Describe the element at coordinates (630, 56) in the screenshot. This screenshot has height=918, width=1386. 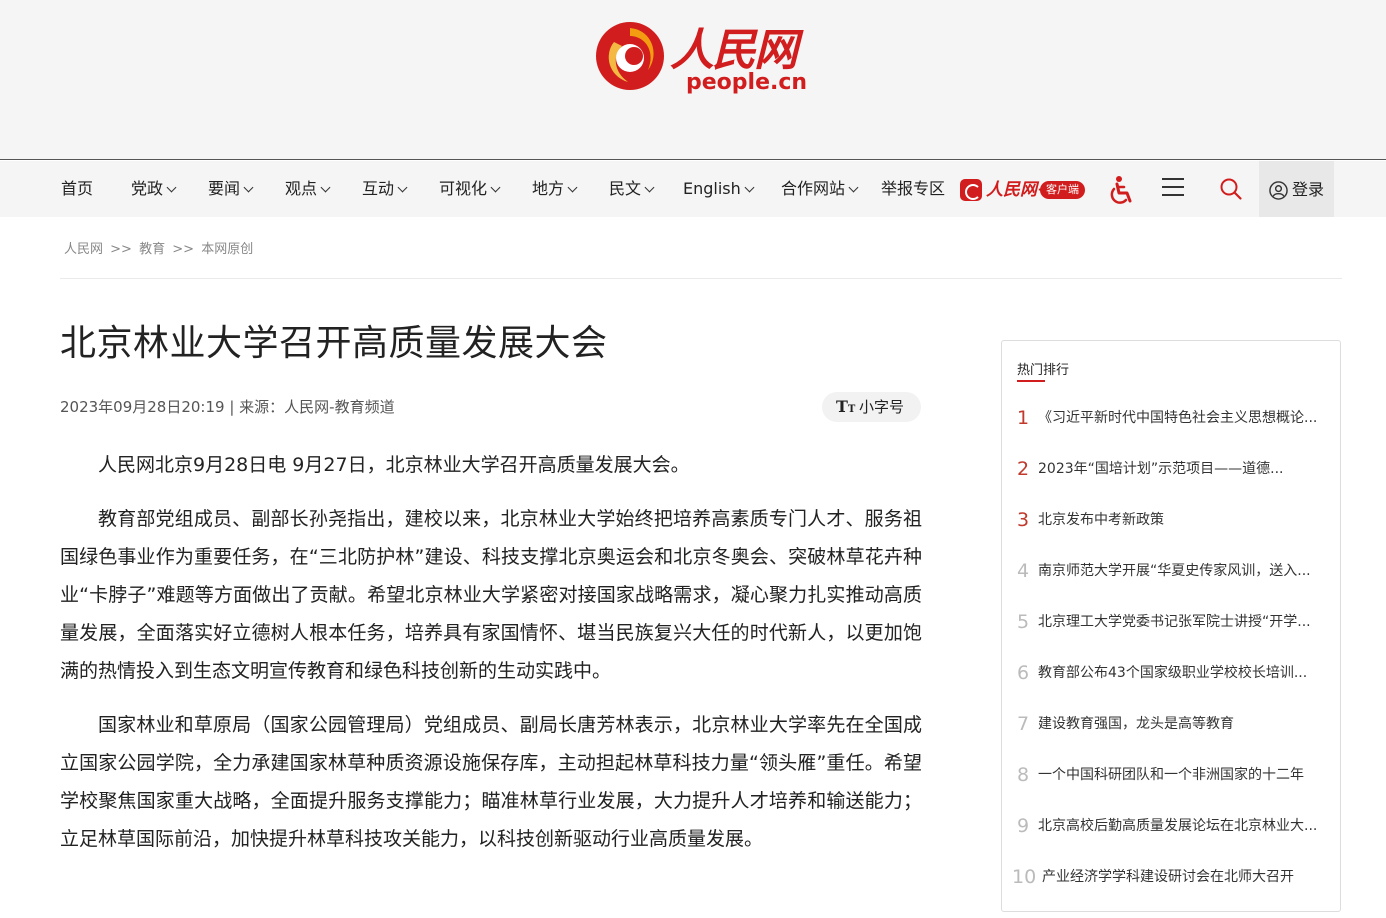
I see `logo-swirl-icon` at that location.